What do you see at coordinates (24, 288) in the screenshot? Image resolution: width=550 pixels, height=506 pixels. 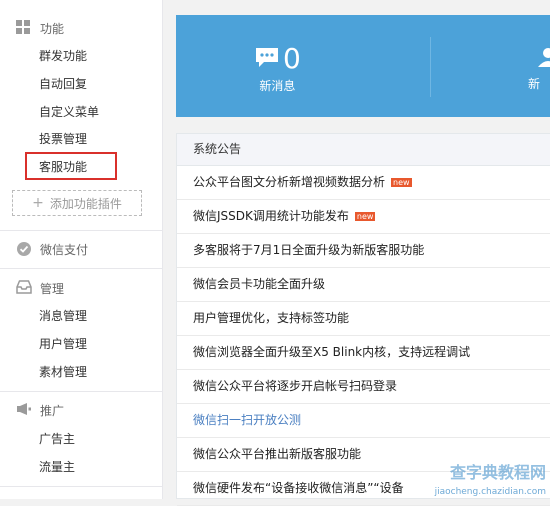 I see `inbox-icon` at bounding box center [24, 288].